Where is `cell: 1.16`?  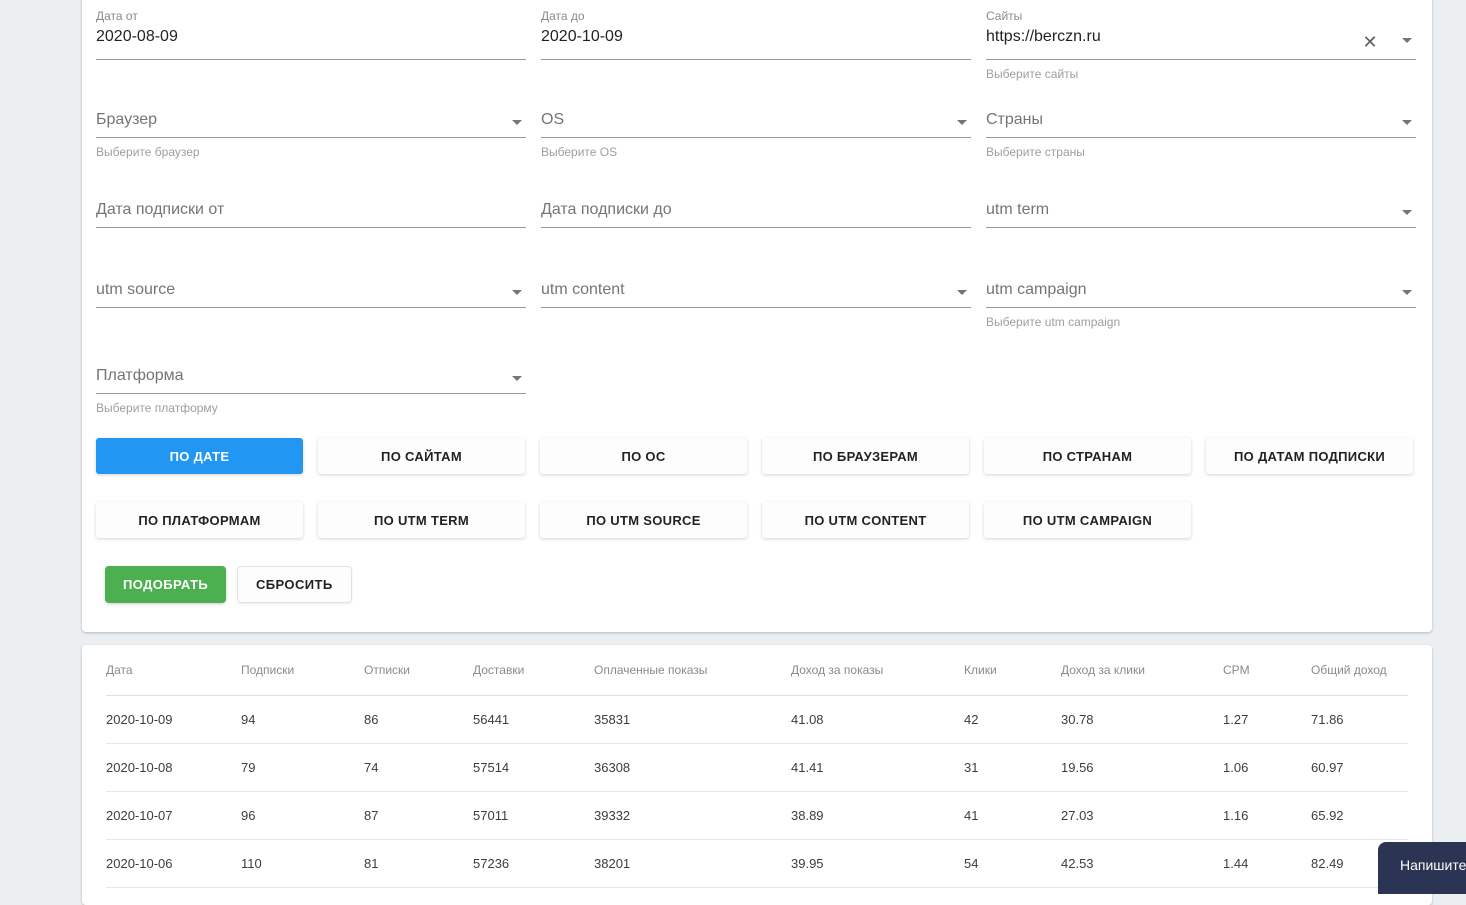 cell: 1.16 is located at coordinates (1267, 815).